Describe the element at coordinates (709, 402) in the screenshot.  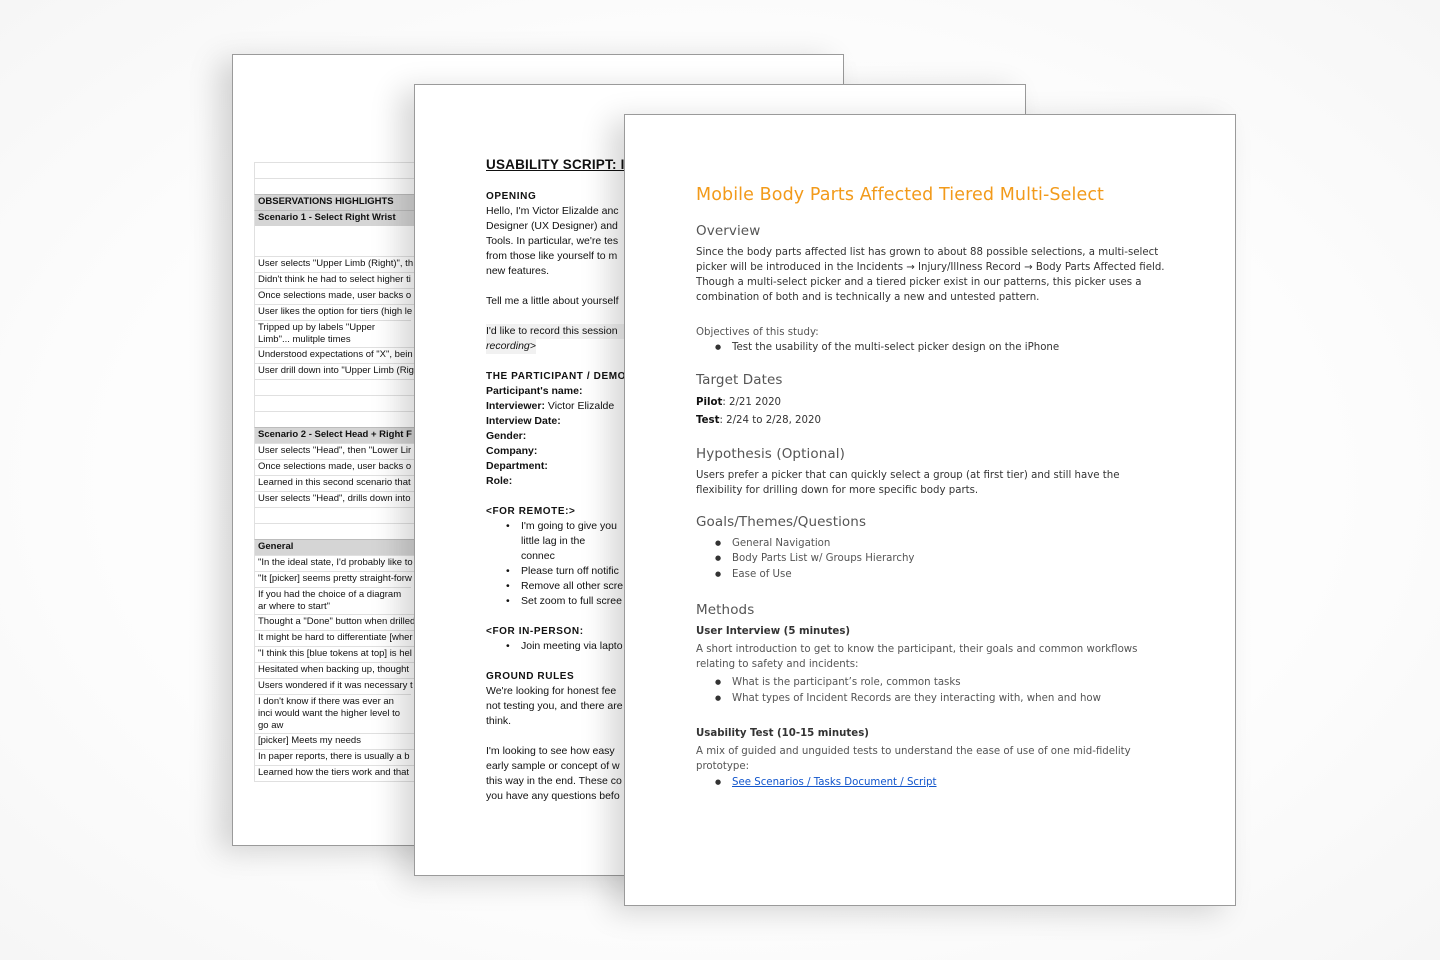
I see `pilot-label: Pilot` at that location.